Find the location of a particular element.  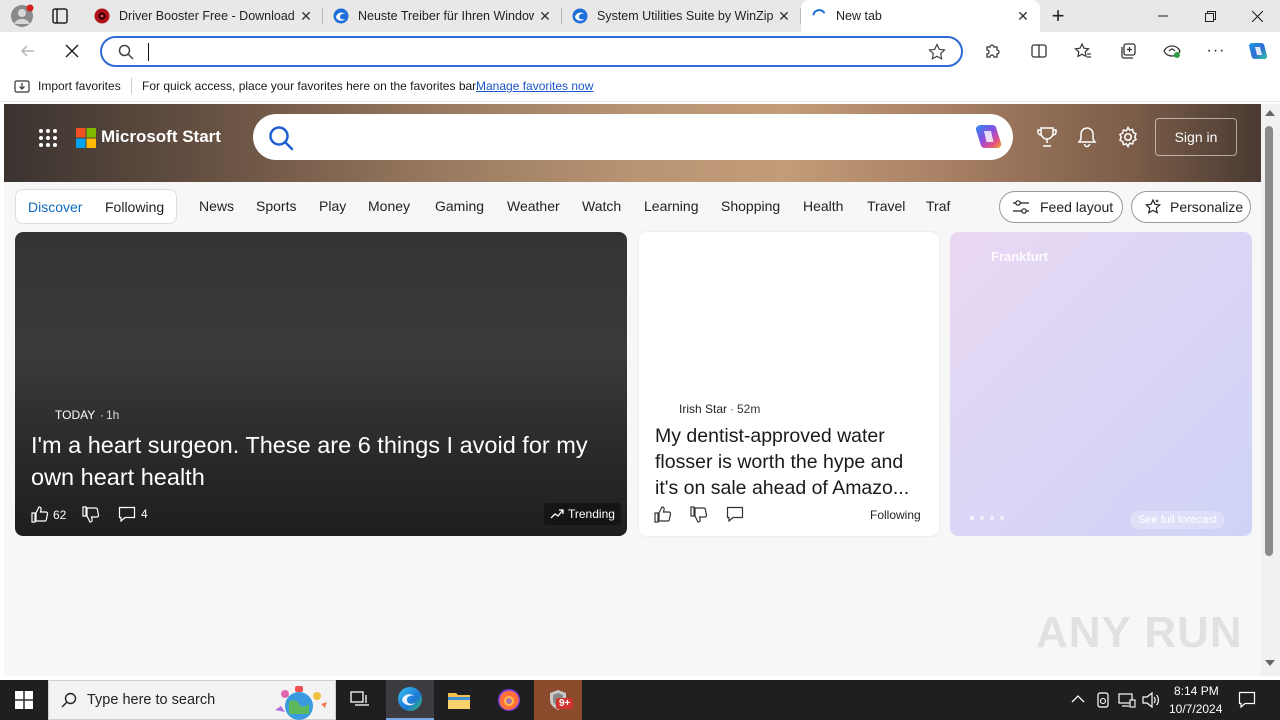

nav-money: Money is located at coordinates (389, 206).